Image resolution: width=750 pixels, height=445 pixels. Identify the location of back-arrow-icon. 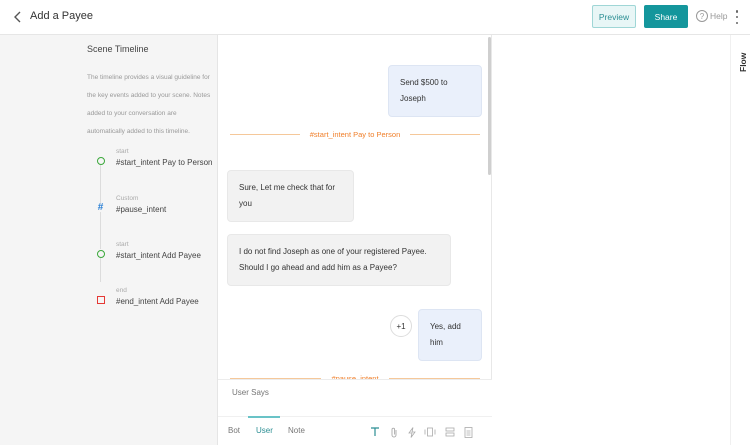
(18, 17).